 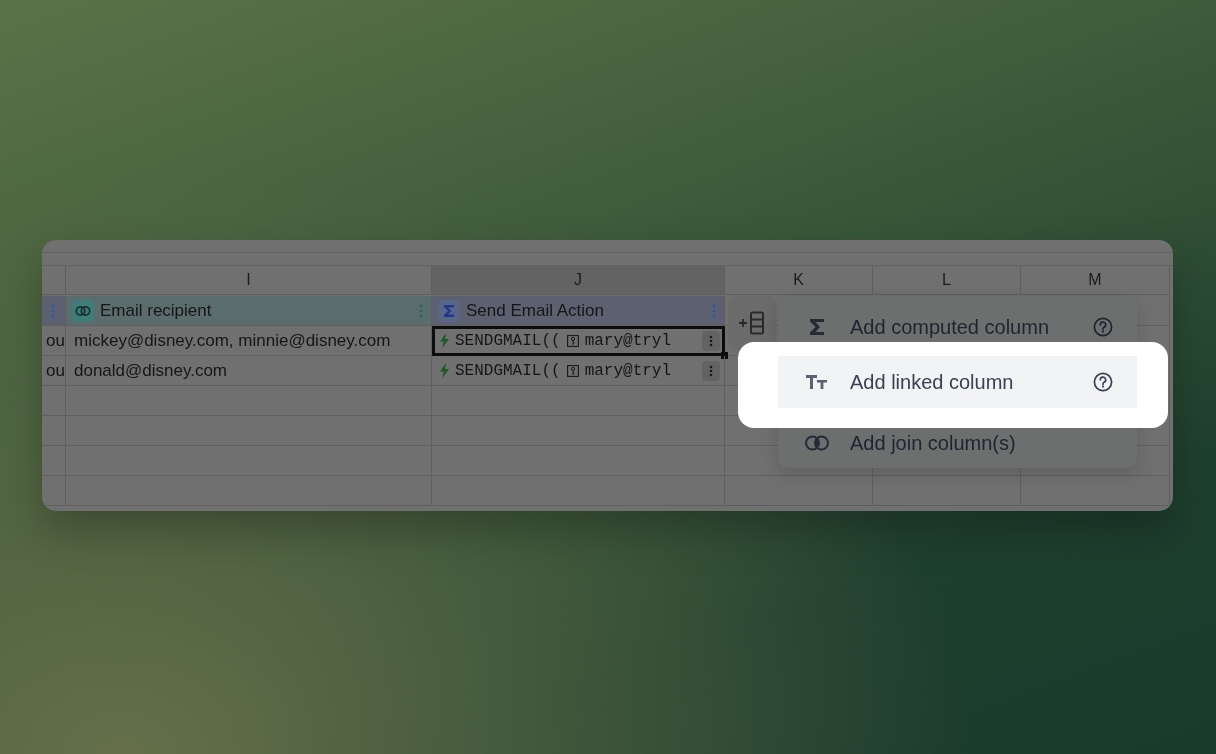 What do you see at coordinates (1103, 382) in the screenshot?
I see `help-icon` at bounding box center [1103, 382].